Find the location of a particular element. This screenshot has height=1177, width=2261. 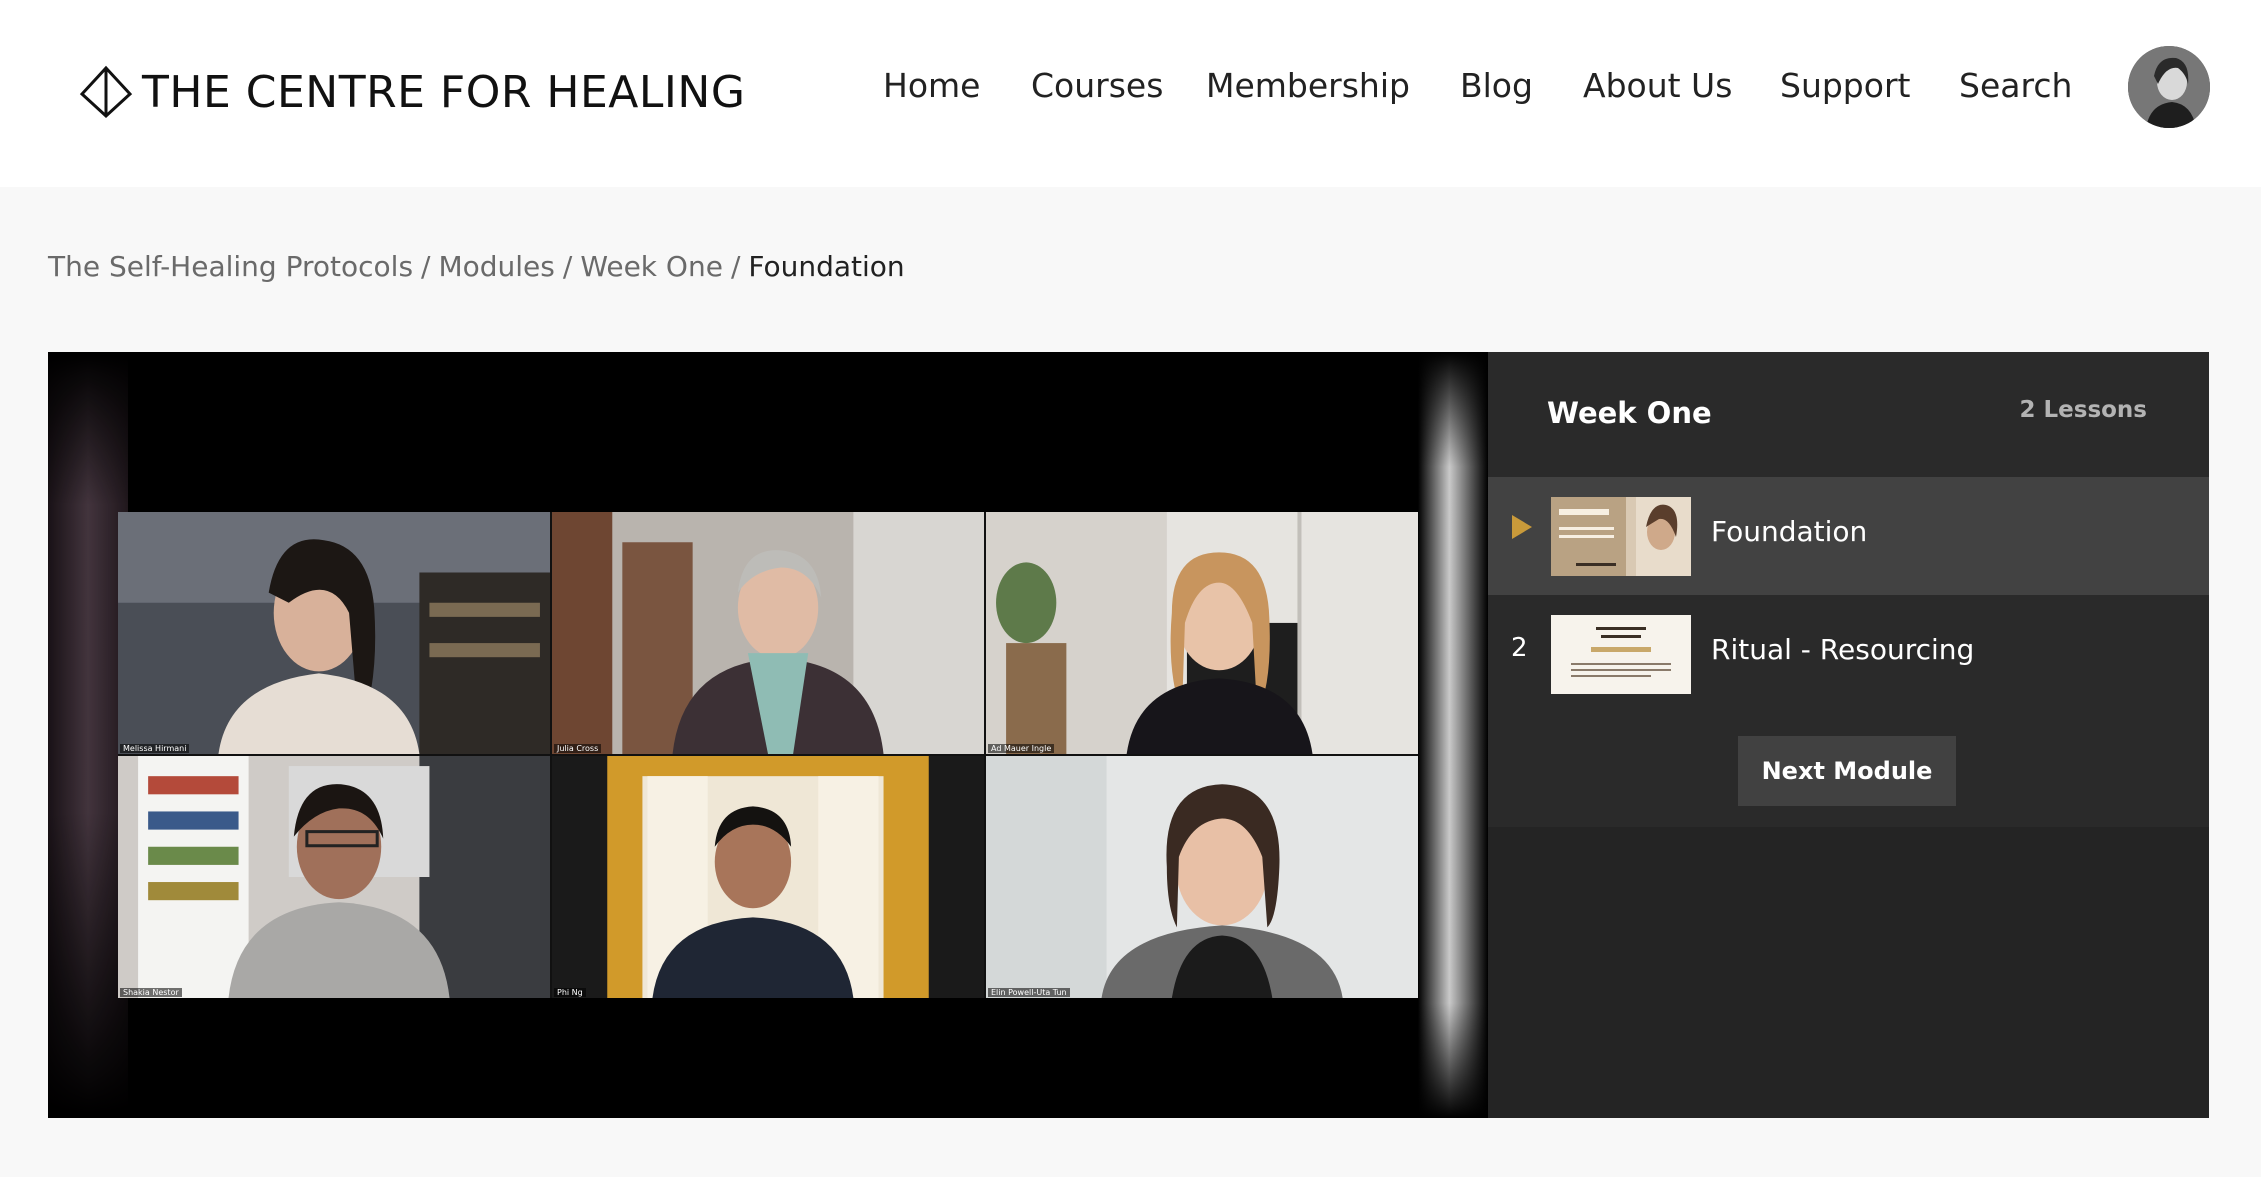

breadcrumb-course: The Self-Healing Protocols is located at coordinates (230, 266).